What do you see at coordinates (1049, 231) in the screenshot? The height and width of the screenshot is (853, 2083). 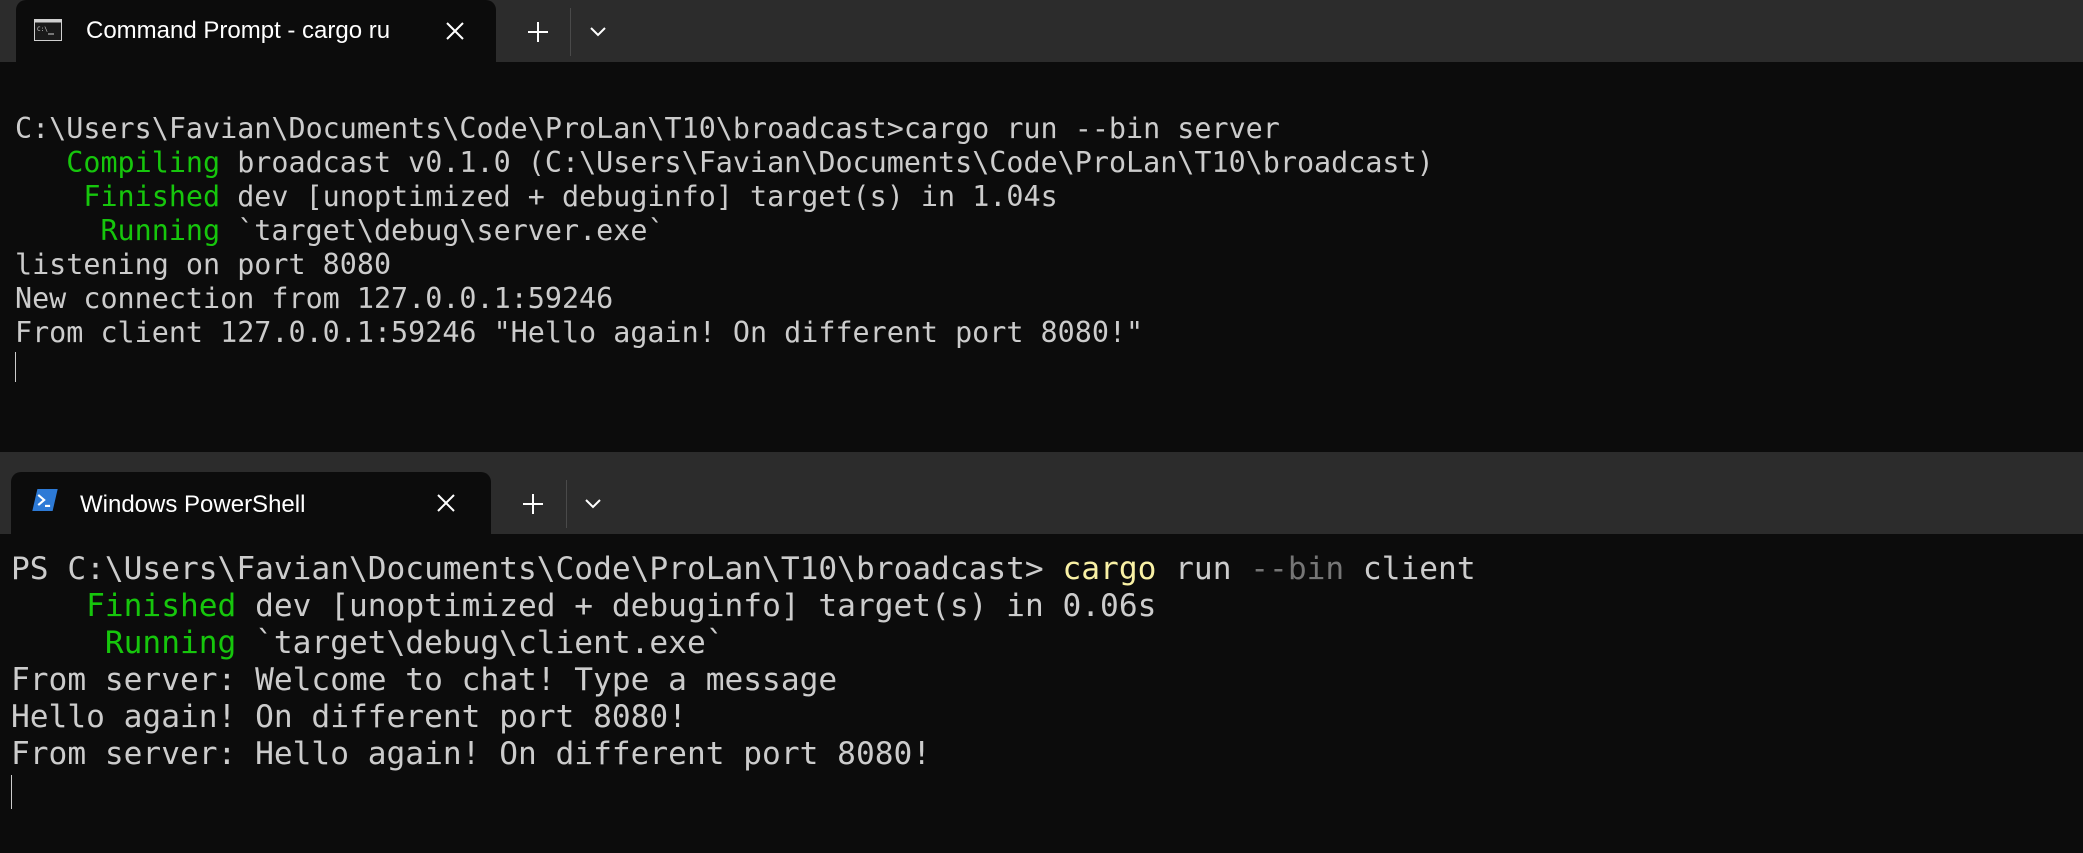 I see `console-line: Running `target\debug\server.exe`` at bounding box center [1049, 231].